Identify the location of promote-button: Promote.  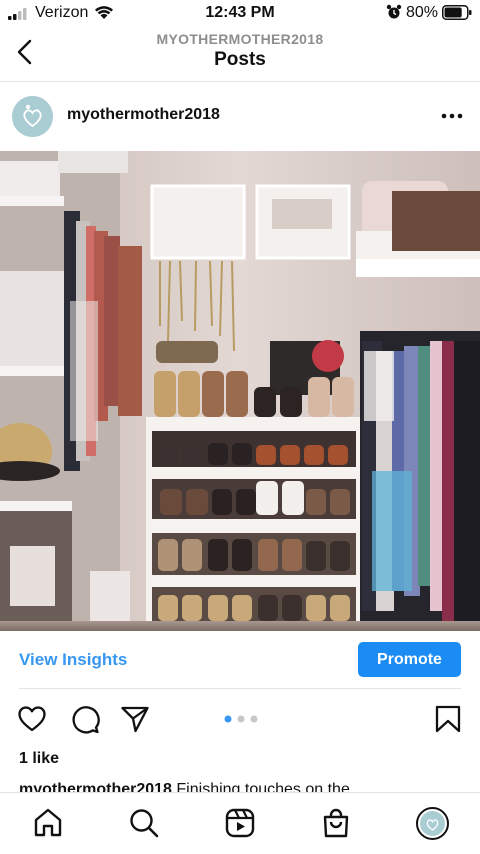
(409, 659).